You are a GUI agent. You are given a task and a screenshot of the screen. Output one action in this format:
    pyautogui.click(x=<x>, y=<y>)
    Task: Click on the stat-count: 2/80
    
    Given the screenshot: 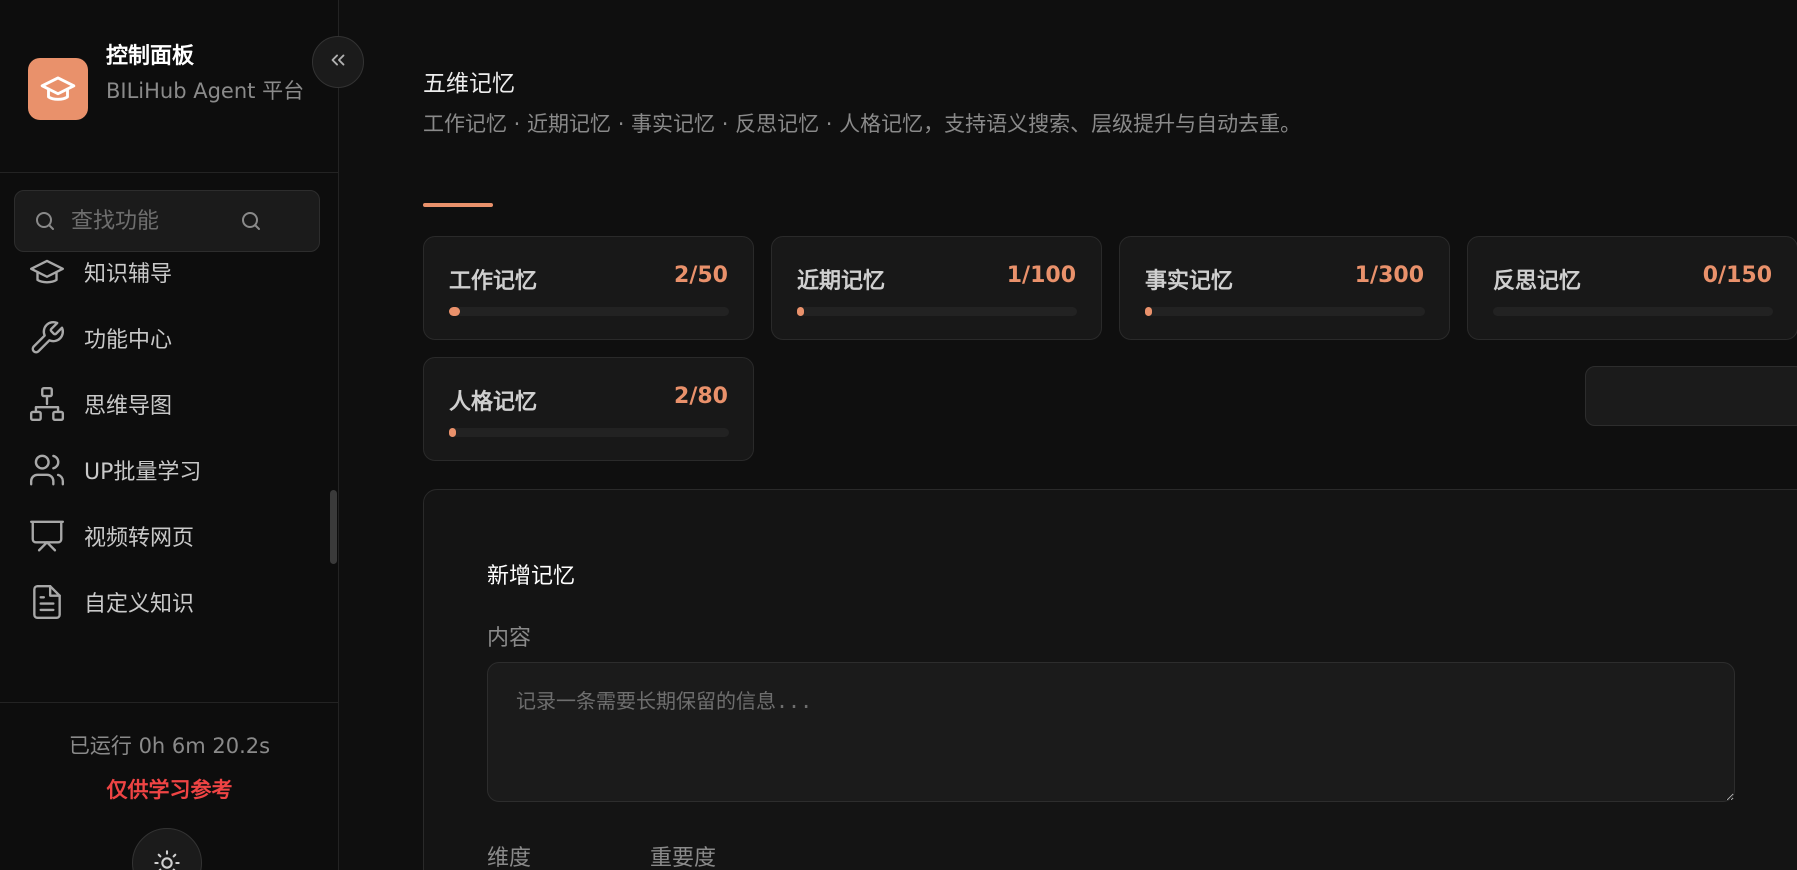 What is the action you would take?
    pyautogui.click(x=701, y=396)
    